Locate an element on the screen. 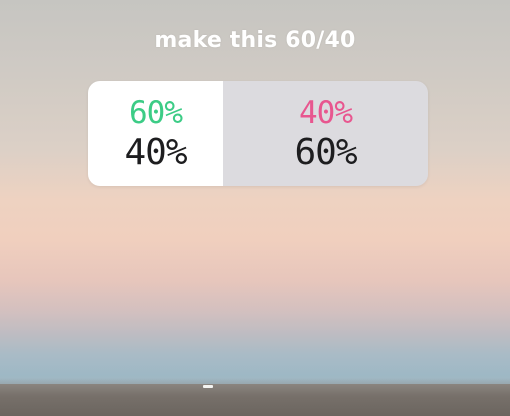 The height and width of the screenshot is (416, 510). poll-option-left: 60% 40% is located at coordinates (155, 133).